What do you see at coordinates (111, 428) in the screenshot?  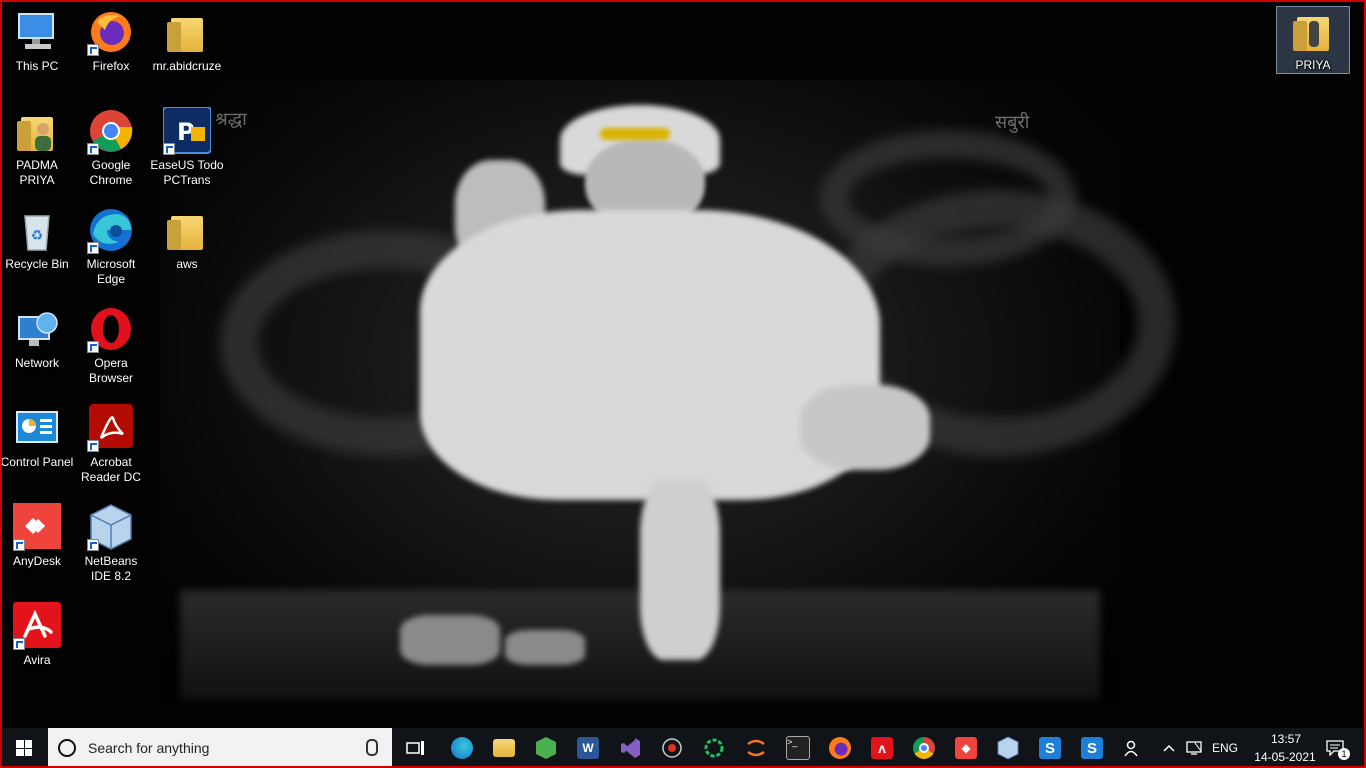 I see `acrobat-icon` at bounding box center [111, 428].